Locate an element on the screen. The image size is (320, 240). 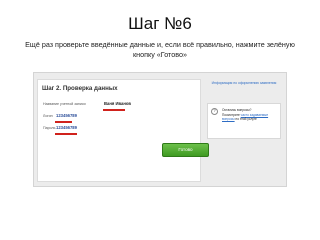
account-name-value: Ваня Иванов is located at coordinates (118, 103).